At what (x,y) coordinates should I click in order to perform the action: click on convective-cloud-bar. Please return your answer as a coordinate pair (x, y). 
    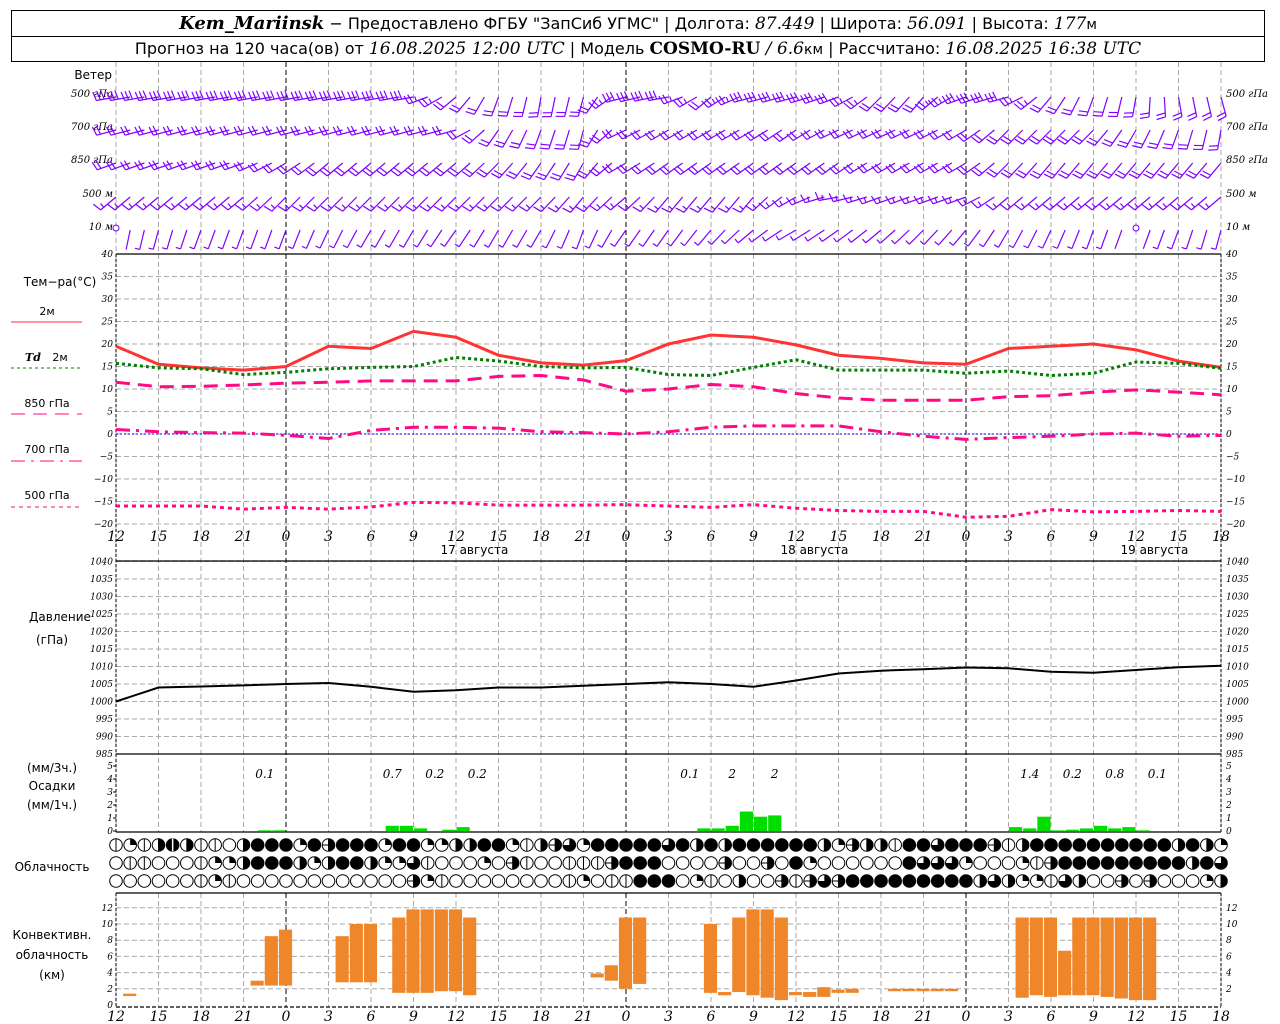
    Looking at the image, I should click on (1079, 956).